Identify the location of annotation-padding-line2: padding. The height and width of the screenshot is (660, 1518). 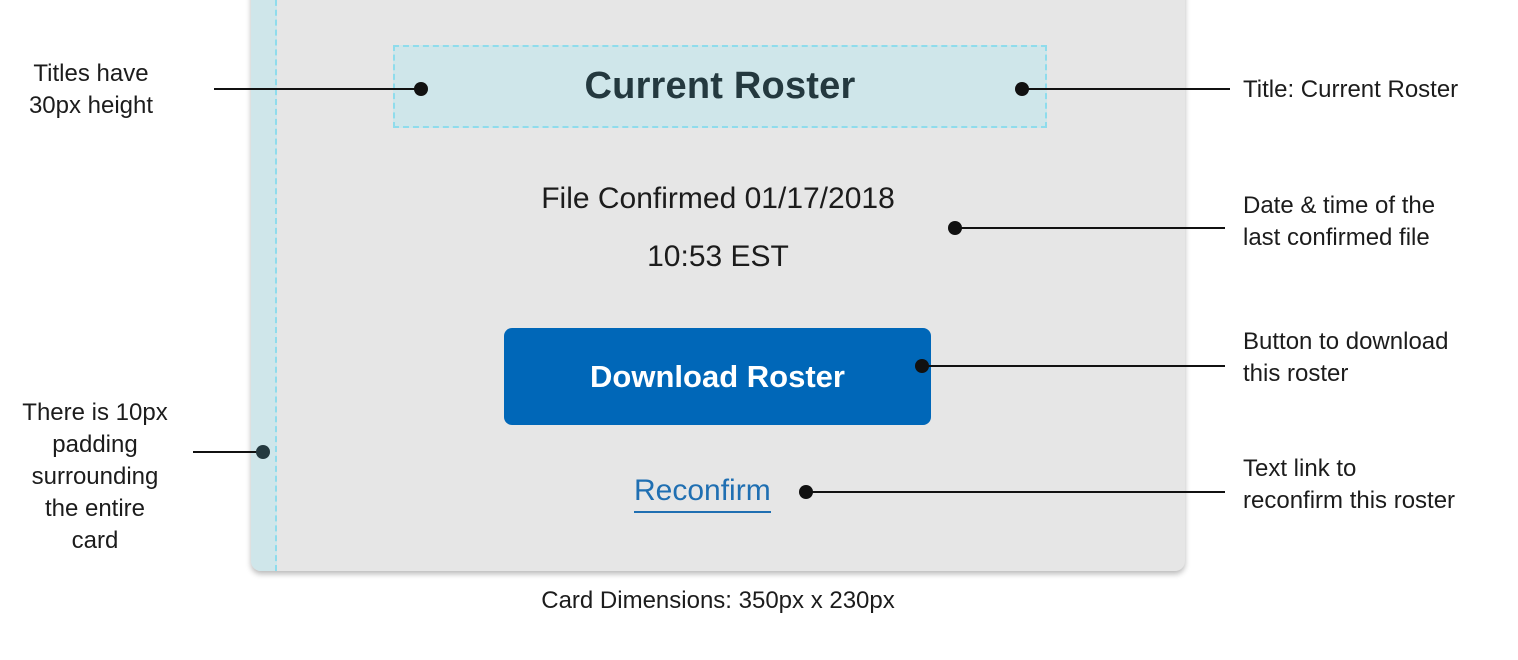
(95, 444).